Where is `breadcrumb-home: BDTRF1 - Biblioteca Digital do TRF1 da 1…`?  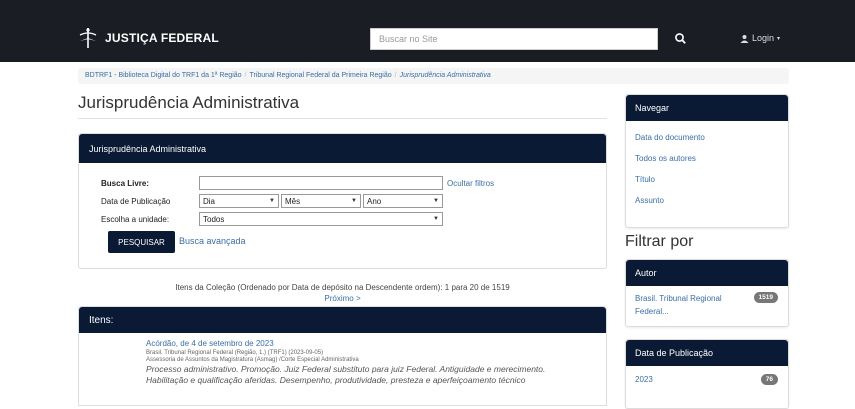
breadcrumb-home: BDTRF1 - Biblioteca Digital do TRF1 da 1… is located at coordinates (163, 75).